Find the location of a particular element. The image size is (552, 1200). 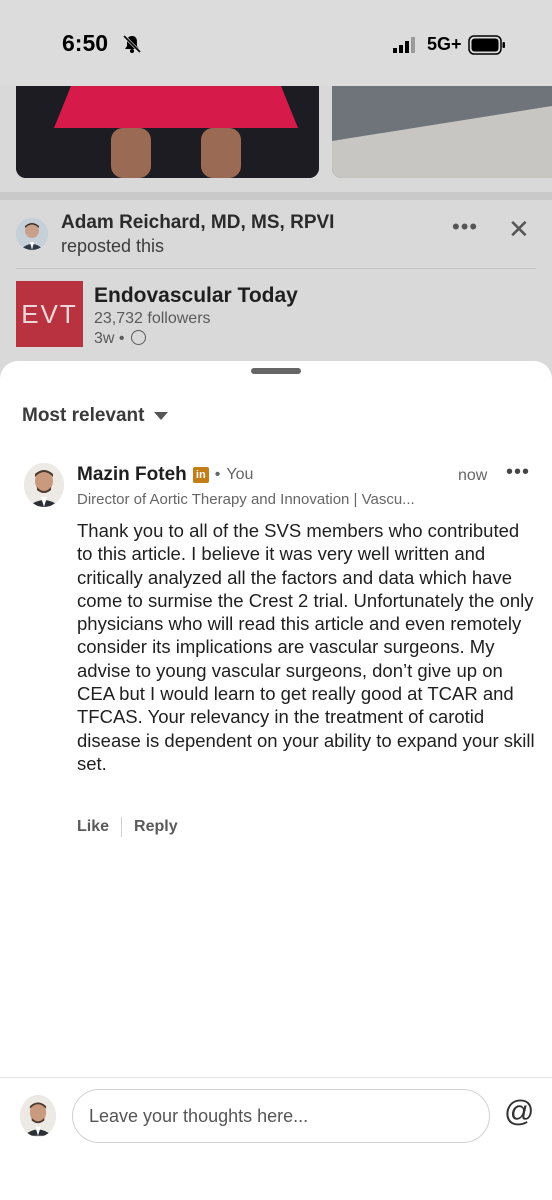

close-icon: ✕ is located at coordinates (519, 229).